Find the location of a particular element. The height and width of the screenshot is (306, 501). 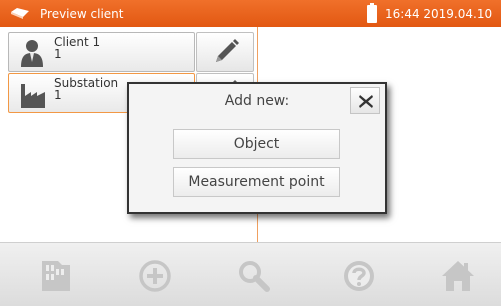

add-measurement-point-button: Measurement point is located at coordinates (256, 182).